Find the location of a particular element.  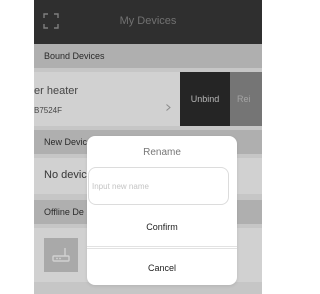

new-name-input is located at coordinates (158, 186).